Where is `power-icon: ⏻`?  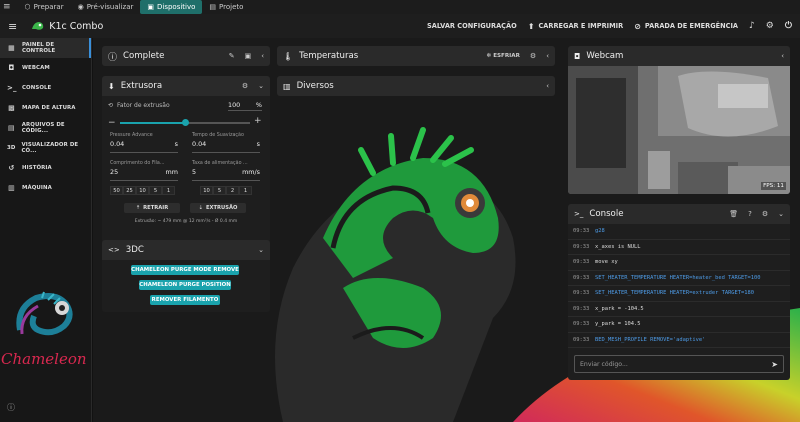
power-icon: ⏻ is located at coordinates (788, 26).